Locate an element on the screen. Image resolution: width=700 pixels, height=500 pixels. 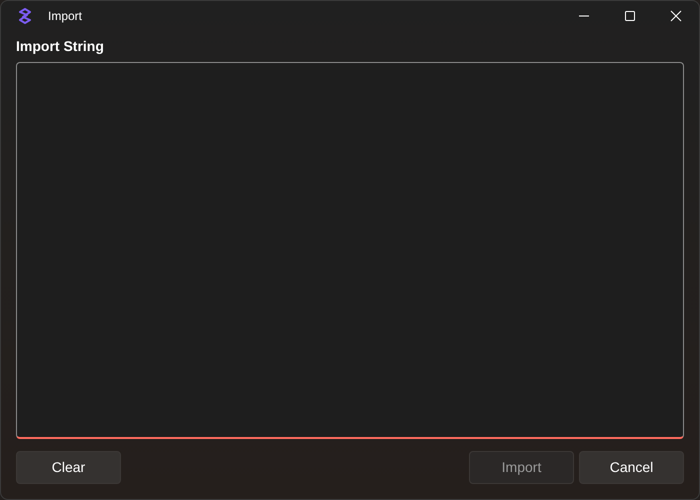
app-logo-icon is located at coordinates (25, 16).